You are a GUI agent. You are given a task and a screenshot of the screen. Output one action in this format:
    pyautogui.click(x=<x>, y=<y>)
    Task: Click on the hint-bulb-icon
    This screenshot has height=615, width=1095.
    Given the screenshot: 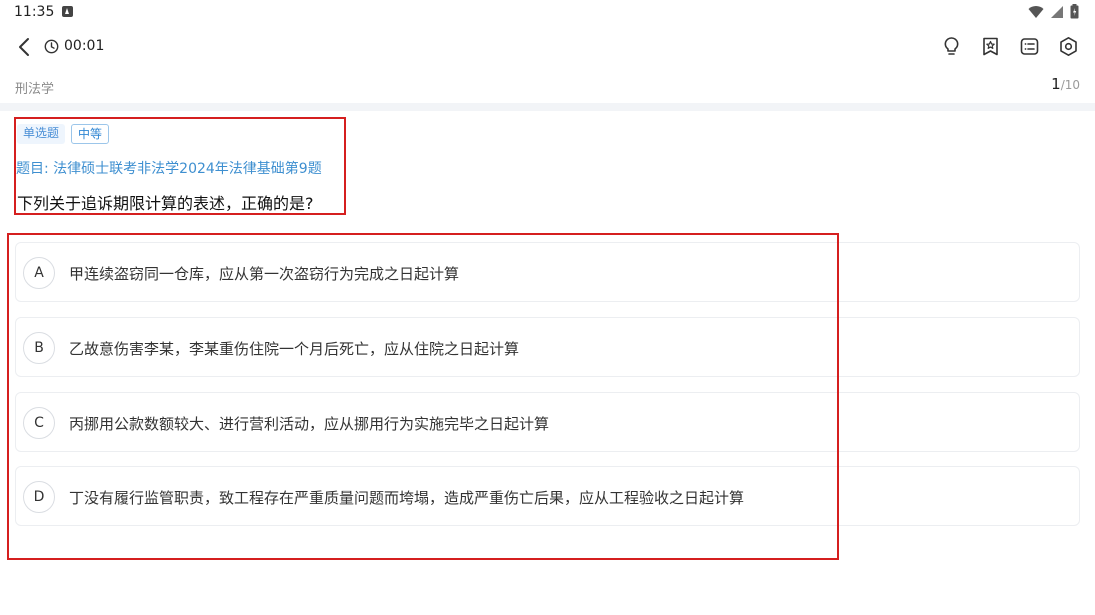 What is the action you would take?
    pyautogui.click(x=951, y=46)
    